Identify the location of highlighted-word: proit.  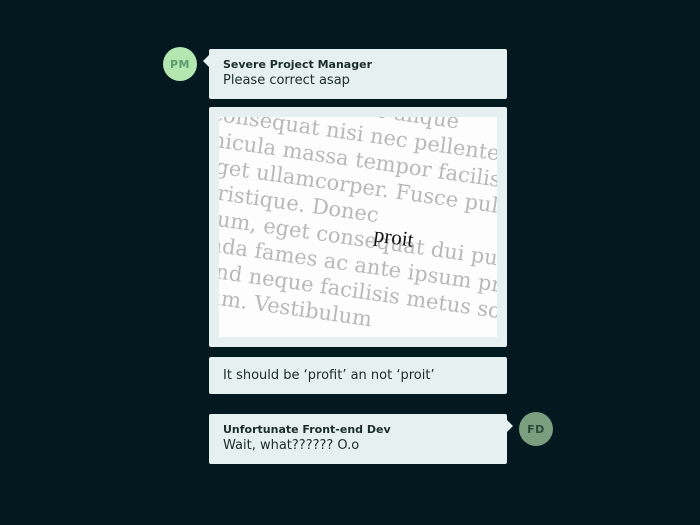
(394, 237).